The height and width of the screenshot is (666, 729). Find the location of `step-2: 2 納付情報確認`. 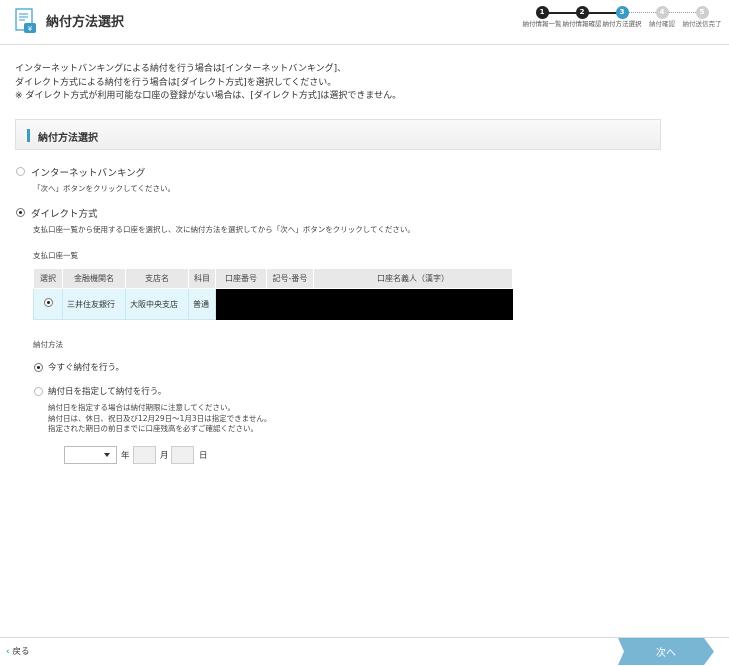

step-2: 2 納付情報確認 is located at coordinates (582, 17).